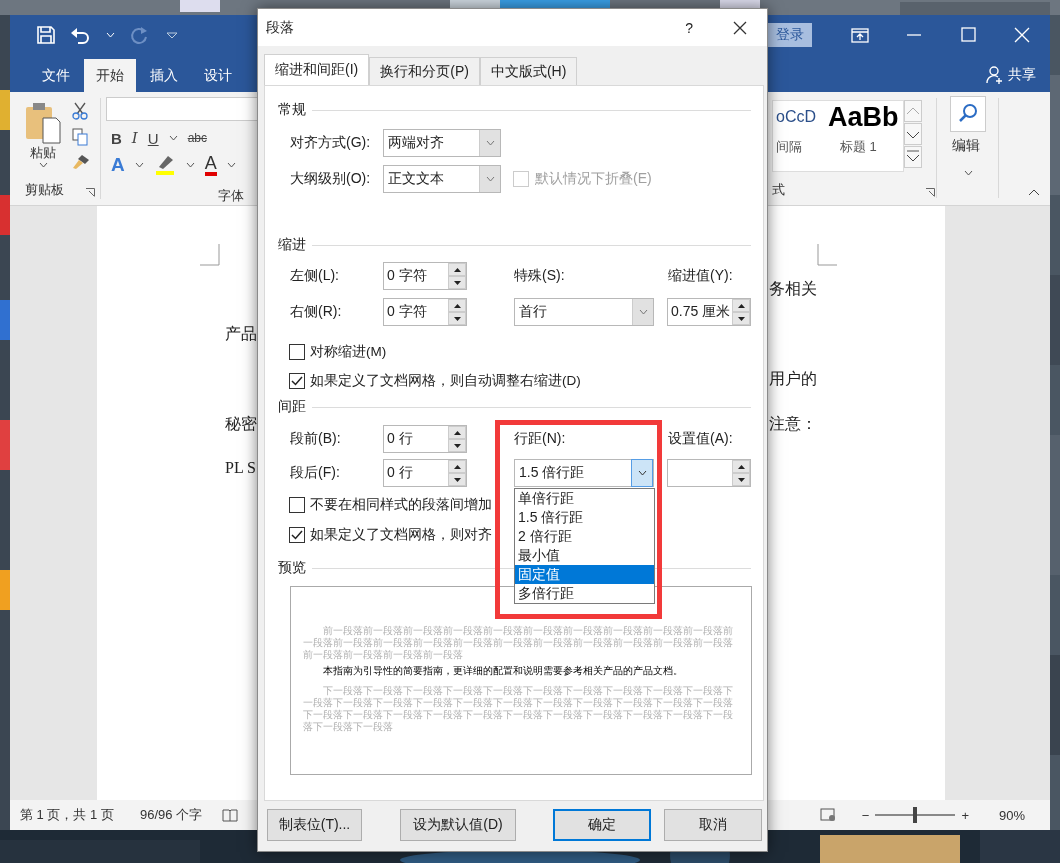  I want to click on maximize-icon, so click(968, 35).